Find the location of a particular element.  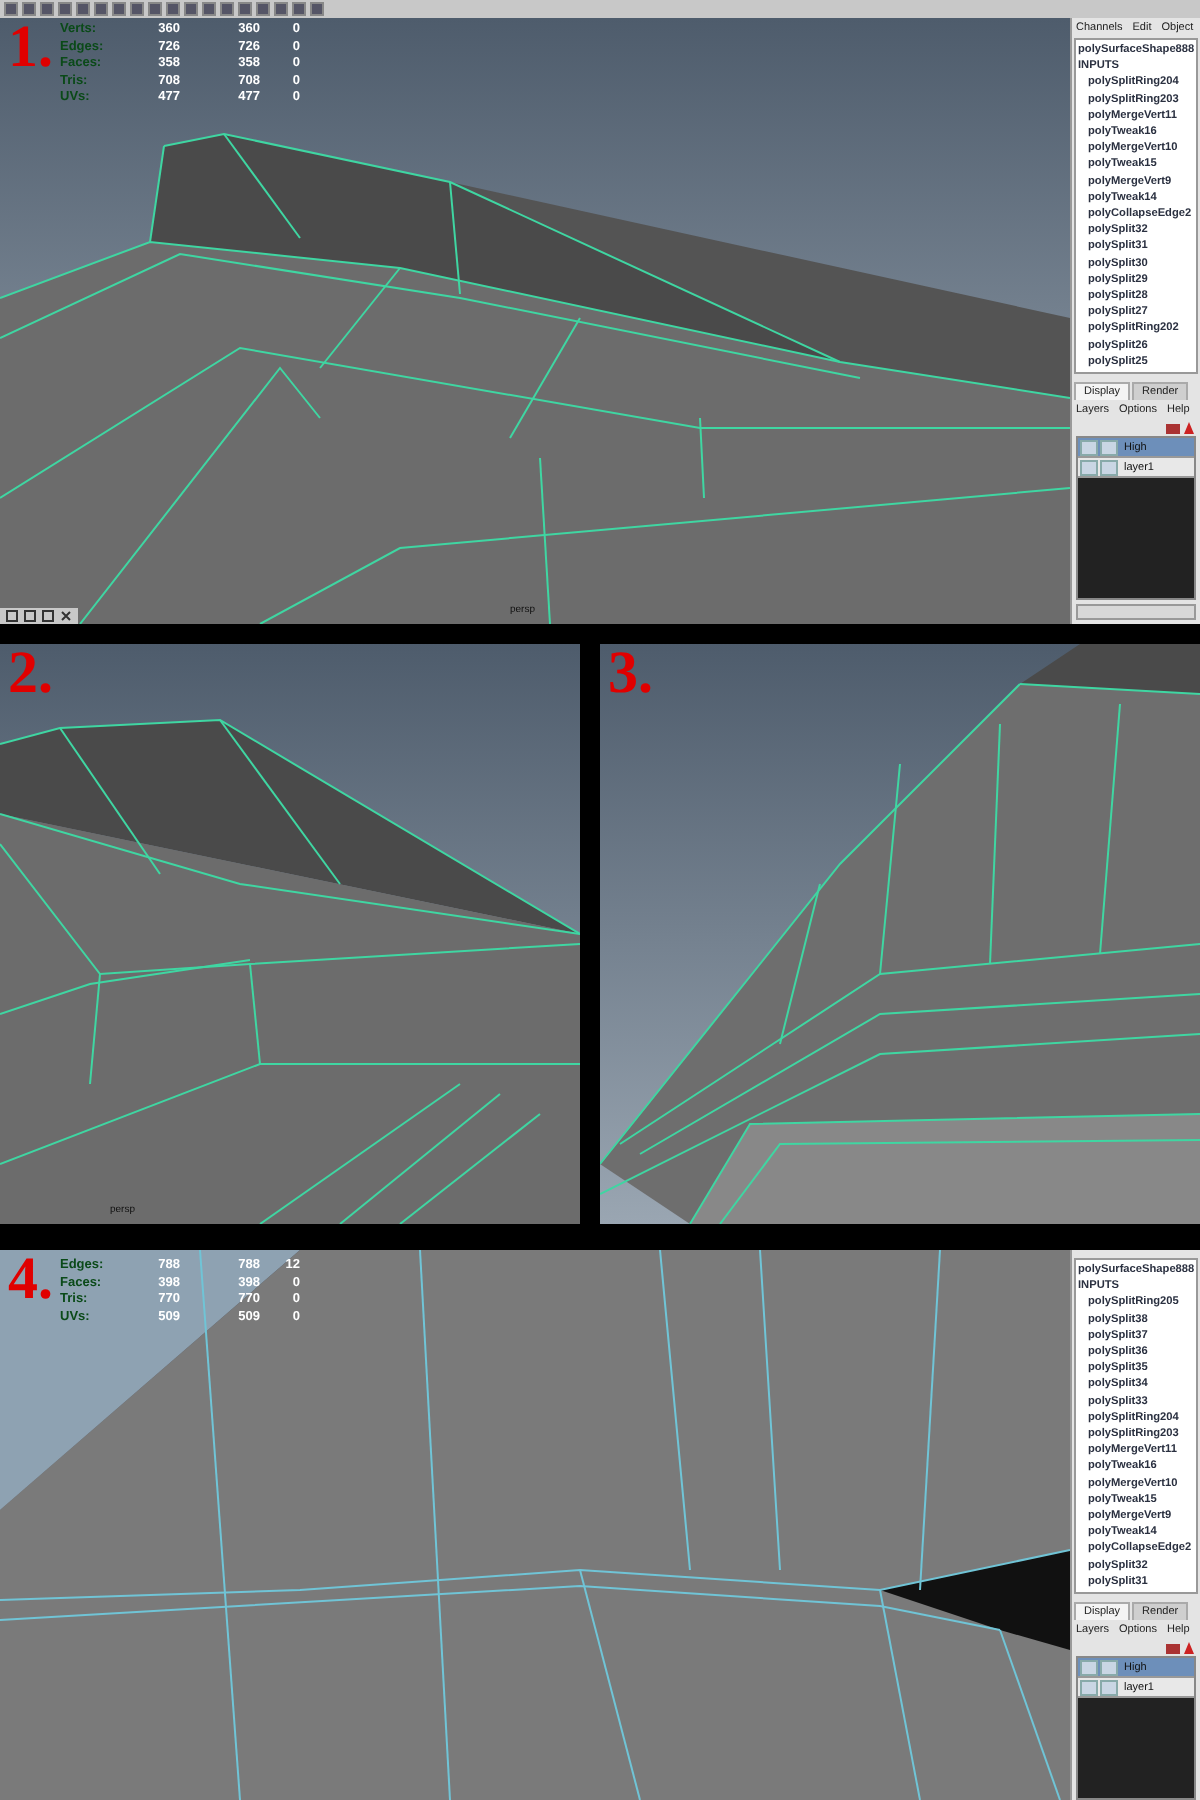

step-number: 2. is located at coordinates (30, 674).